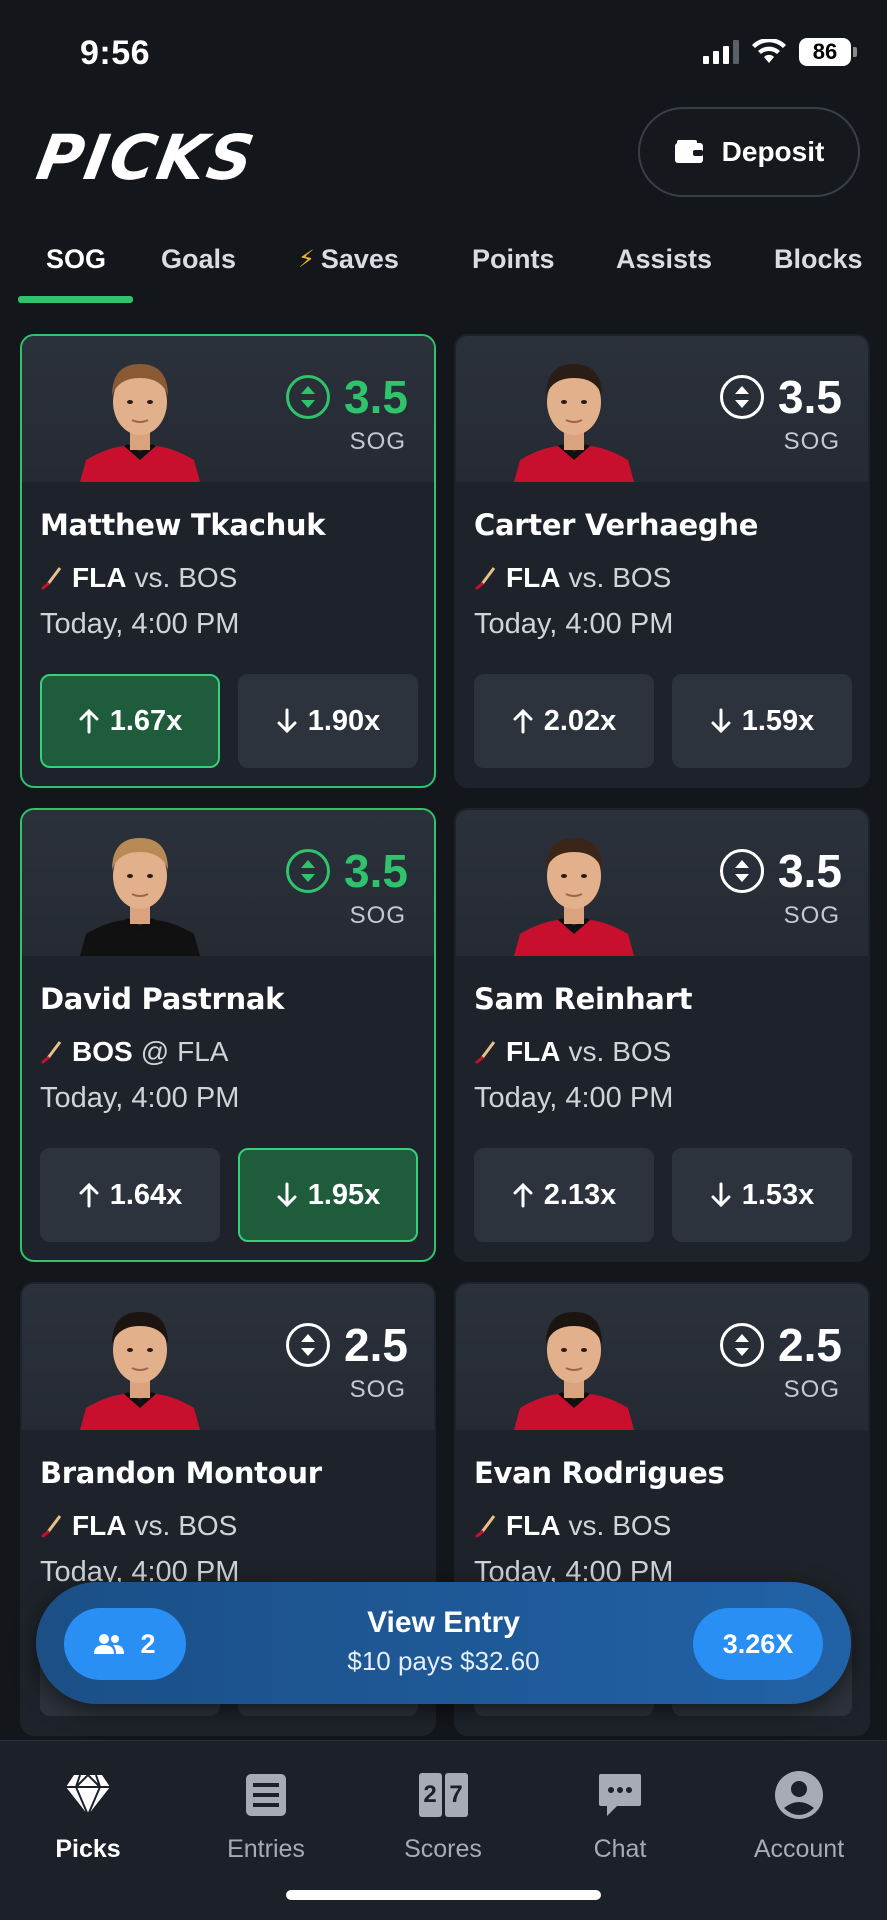 The width and height of the screenshot is (887, 1920). Describe the element at coordinates (443, 55) in the screenshot. I see `status-bar: 9:56 86` at that location.